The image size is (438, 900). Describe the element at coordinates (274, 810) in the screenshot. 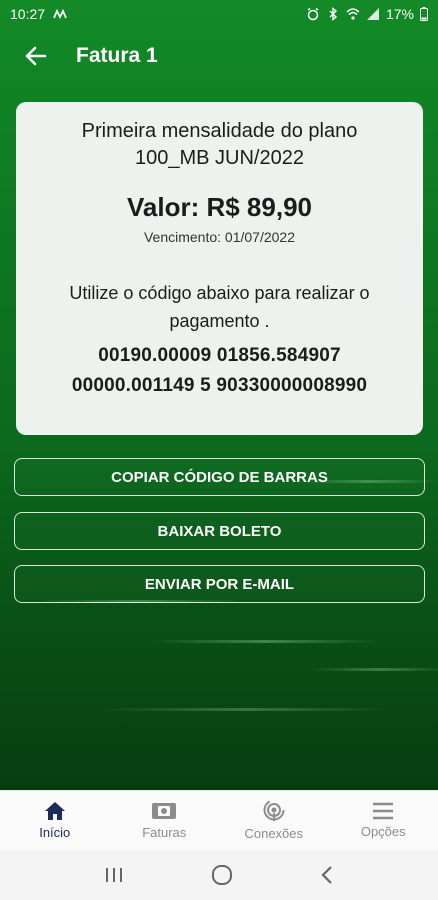

I see `connections-icon` at that location.